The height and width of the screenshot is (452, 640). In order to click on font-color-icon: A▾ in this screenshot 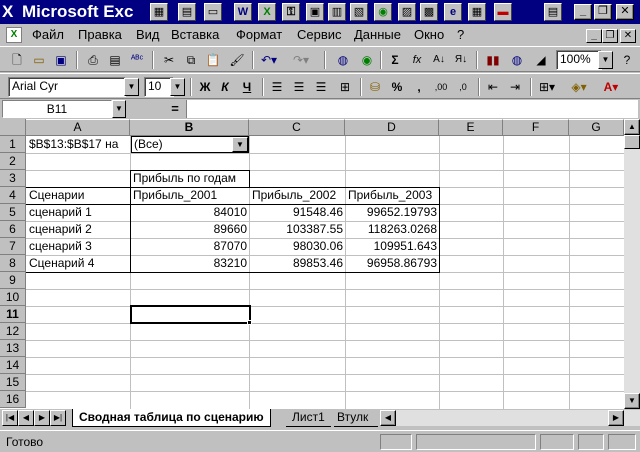, I will do `click(611, 87)`.